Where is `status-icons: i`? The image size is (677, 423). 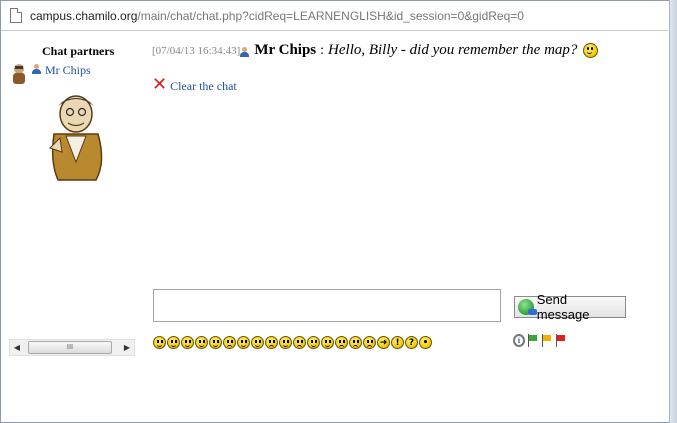 status-icons: i is located at coordinates (541, 340).